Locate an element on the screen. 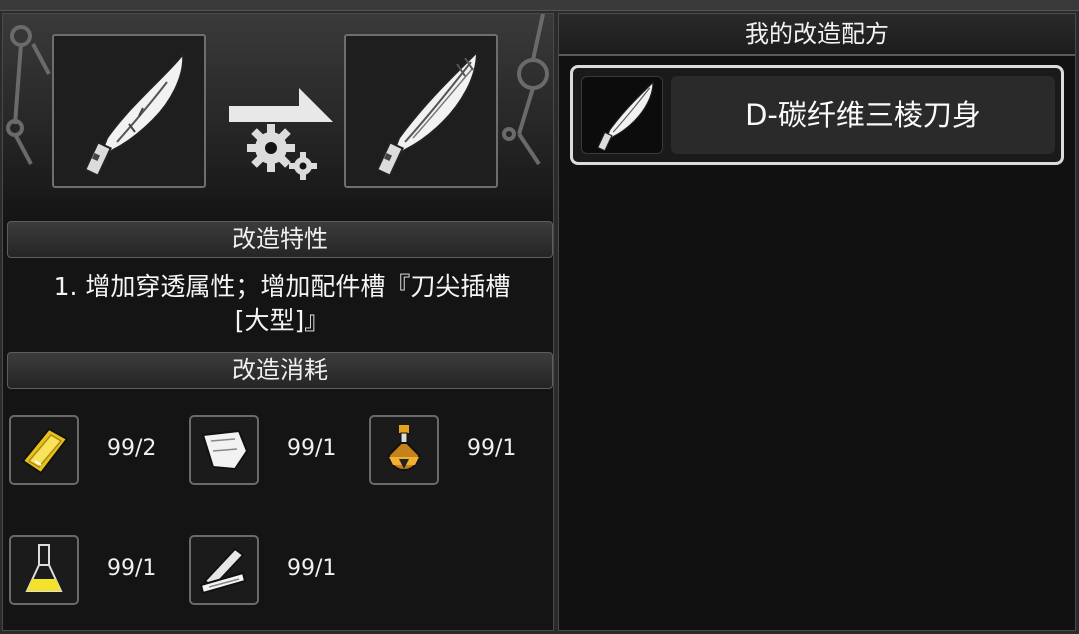  wood-planks-icon is located at coordinates (223, 571).